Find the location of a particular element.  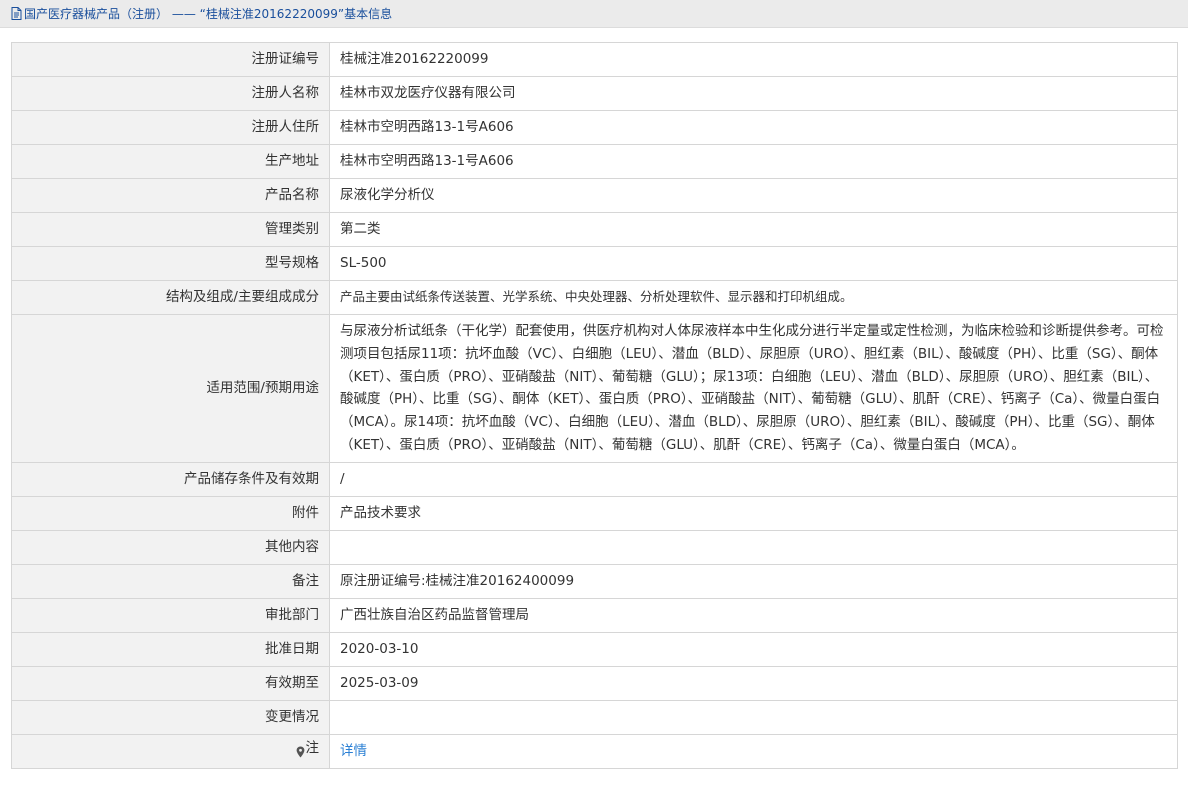

row-label: 结构及组成/主要组成成分 is located at coordinates (170, 297).